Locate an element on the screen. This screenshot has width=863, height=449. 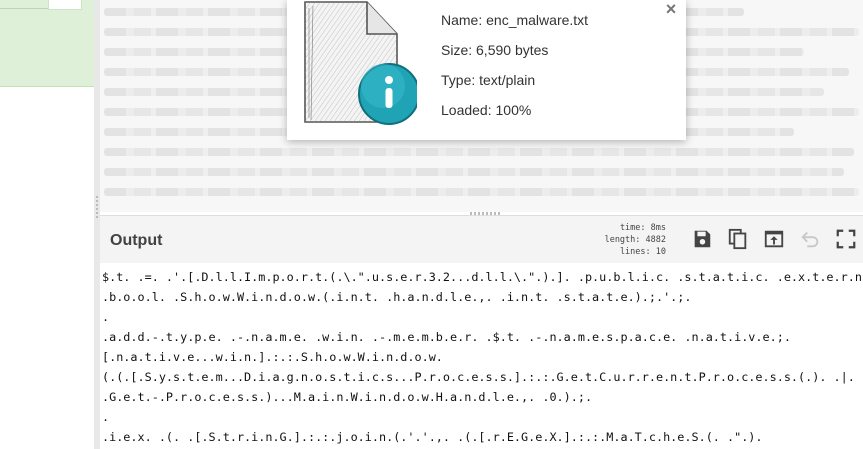
column-resizer-grip is located at coordinates (97, 208).